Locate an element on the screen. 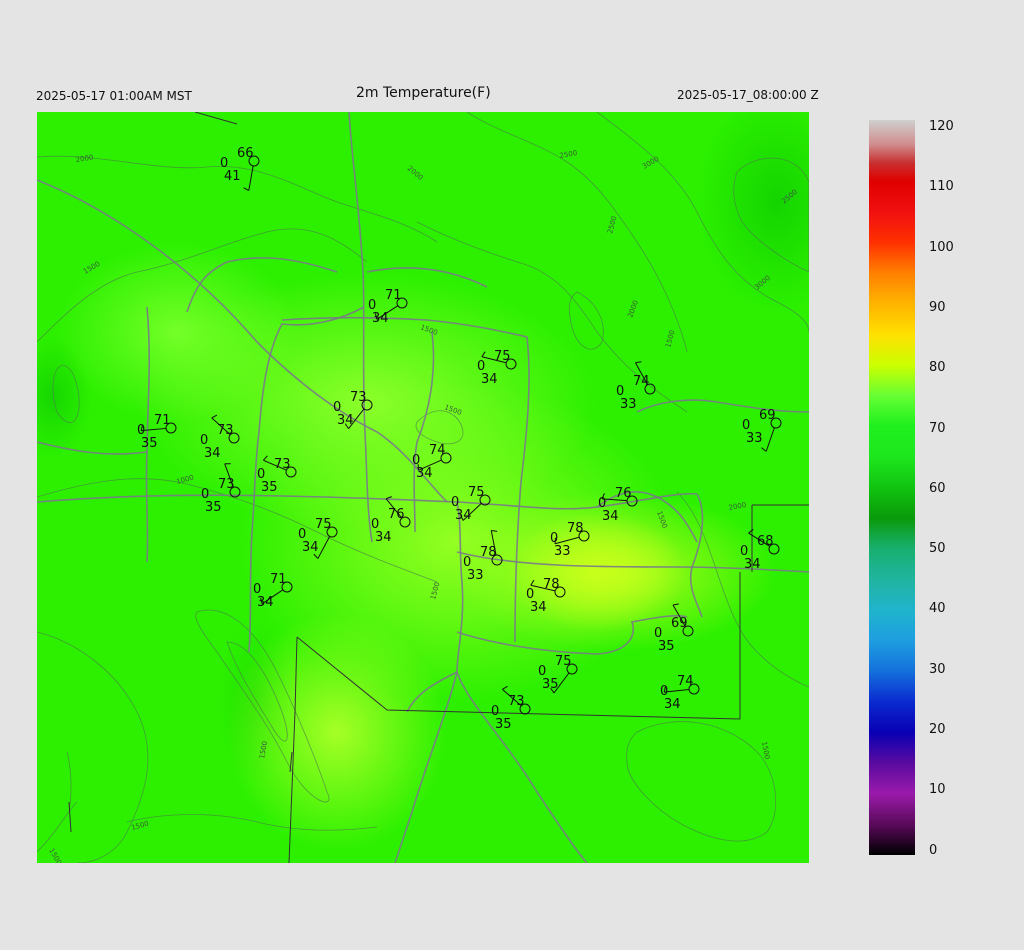 This screenshot has width=1024, height=950. station-plot: 69035 is located at coordinates (674, 628).